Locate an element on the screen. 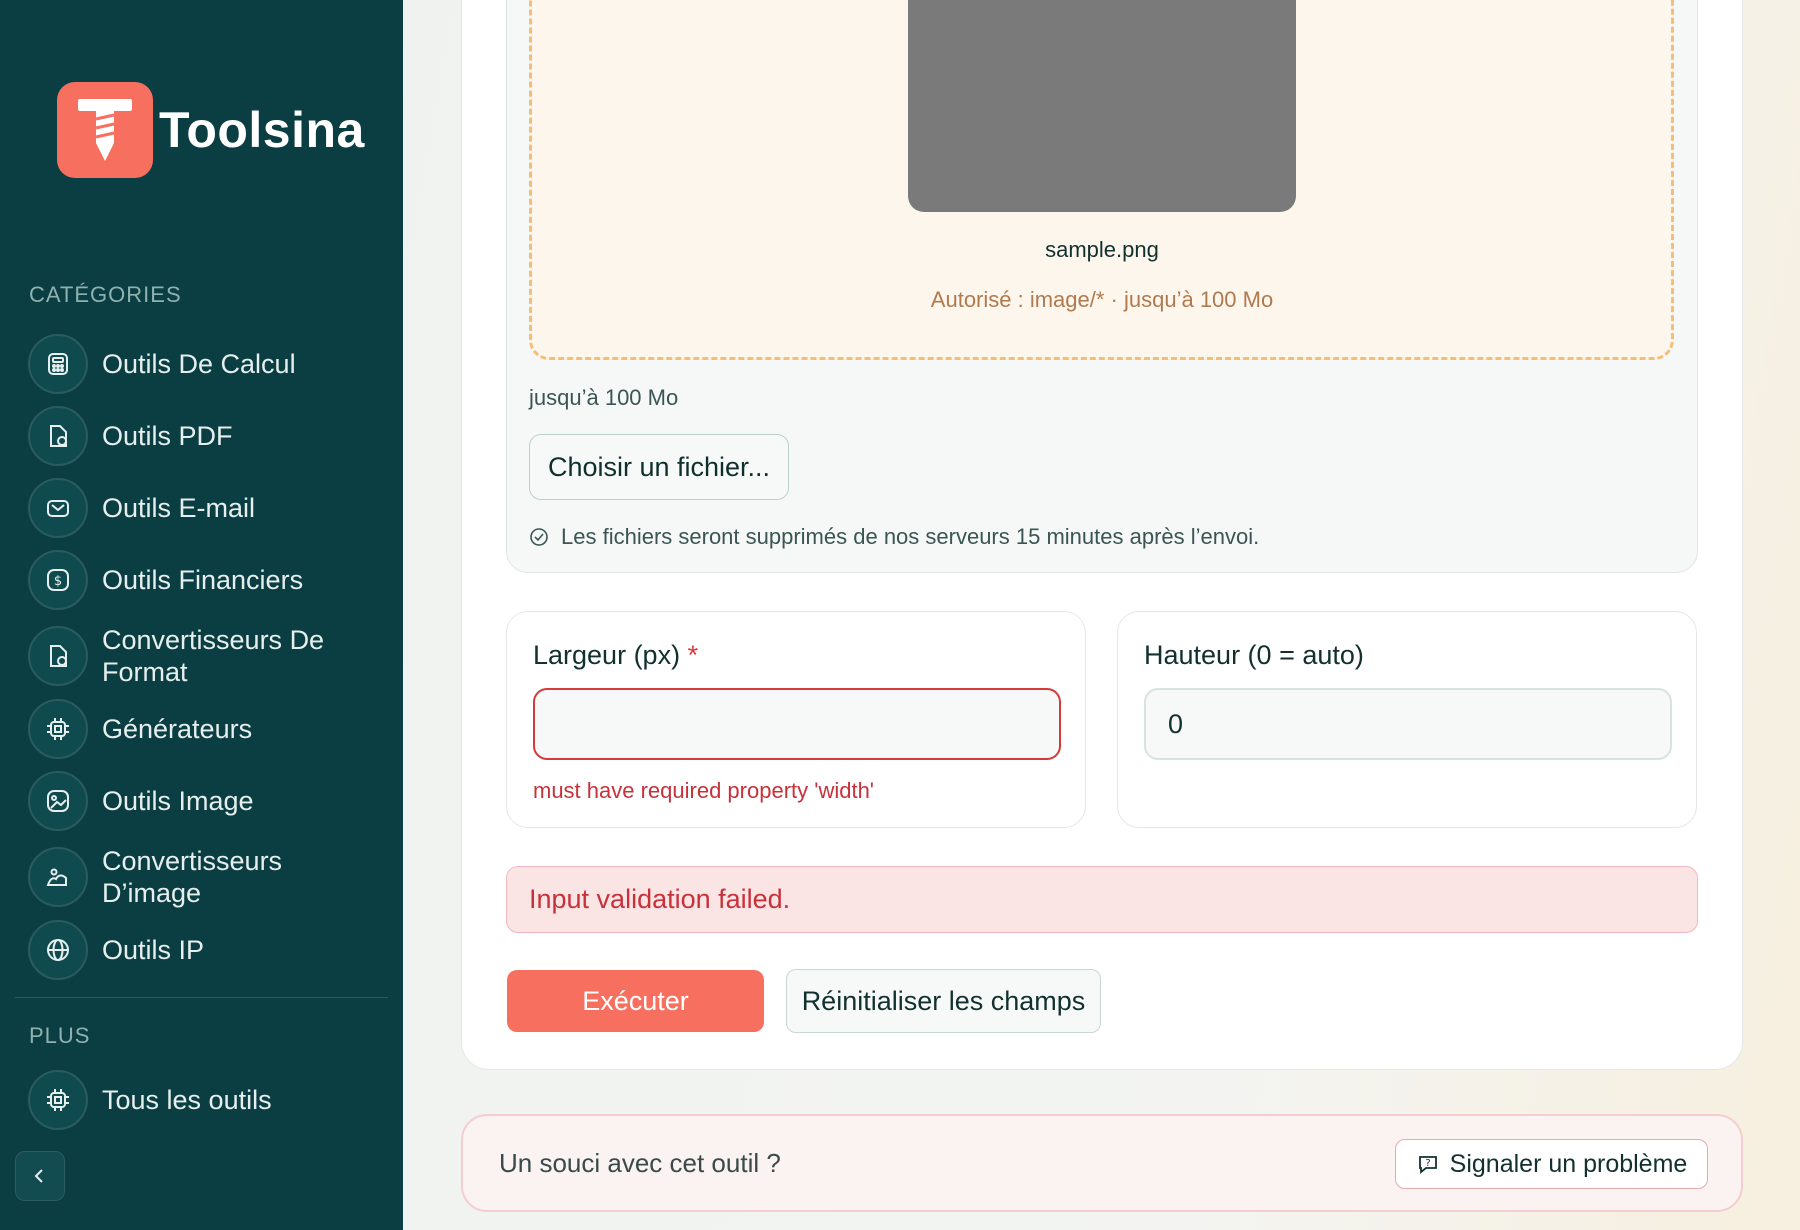  brand-logo: Toolsina is located at coordinates (211, 130).